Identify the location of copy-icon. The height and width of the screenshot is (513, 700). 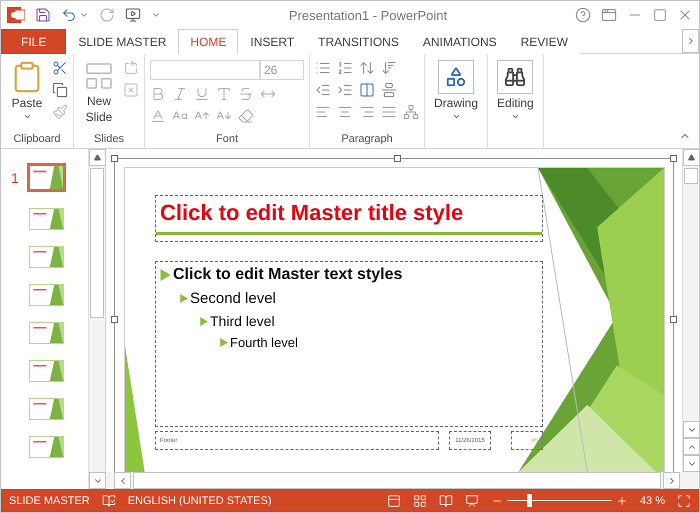
(60, 90).